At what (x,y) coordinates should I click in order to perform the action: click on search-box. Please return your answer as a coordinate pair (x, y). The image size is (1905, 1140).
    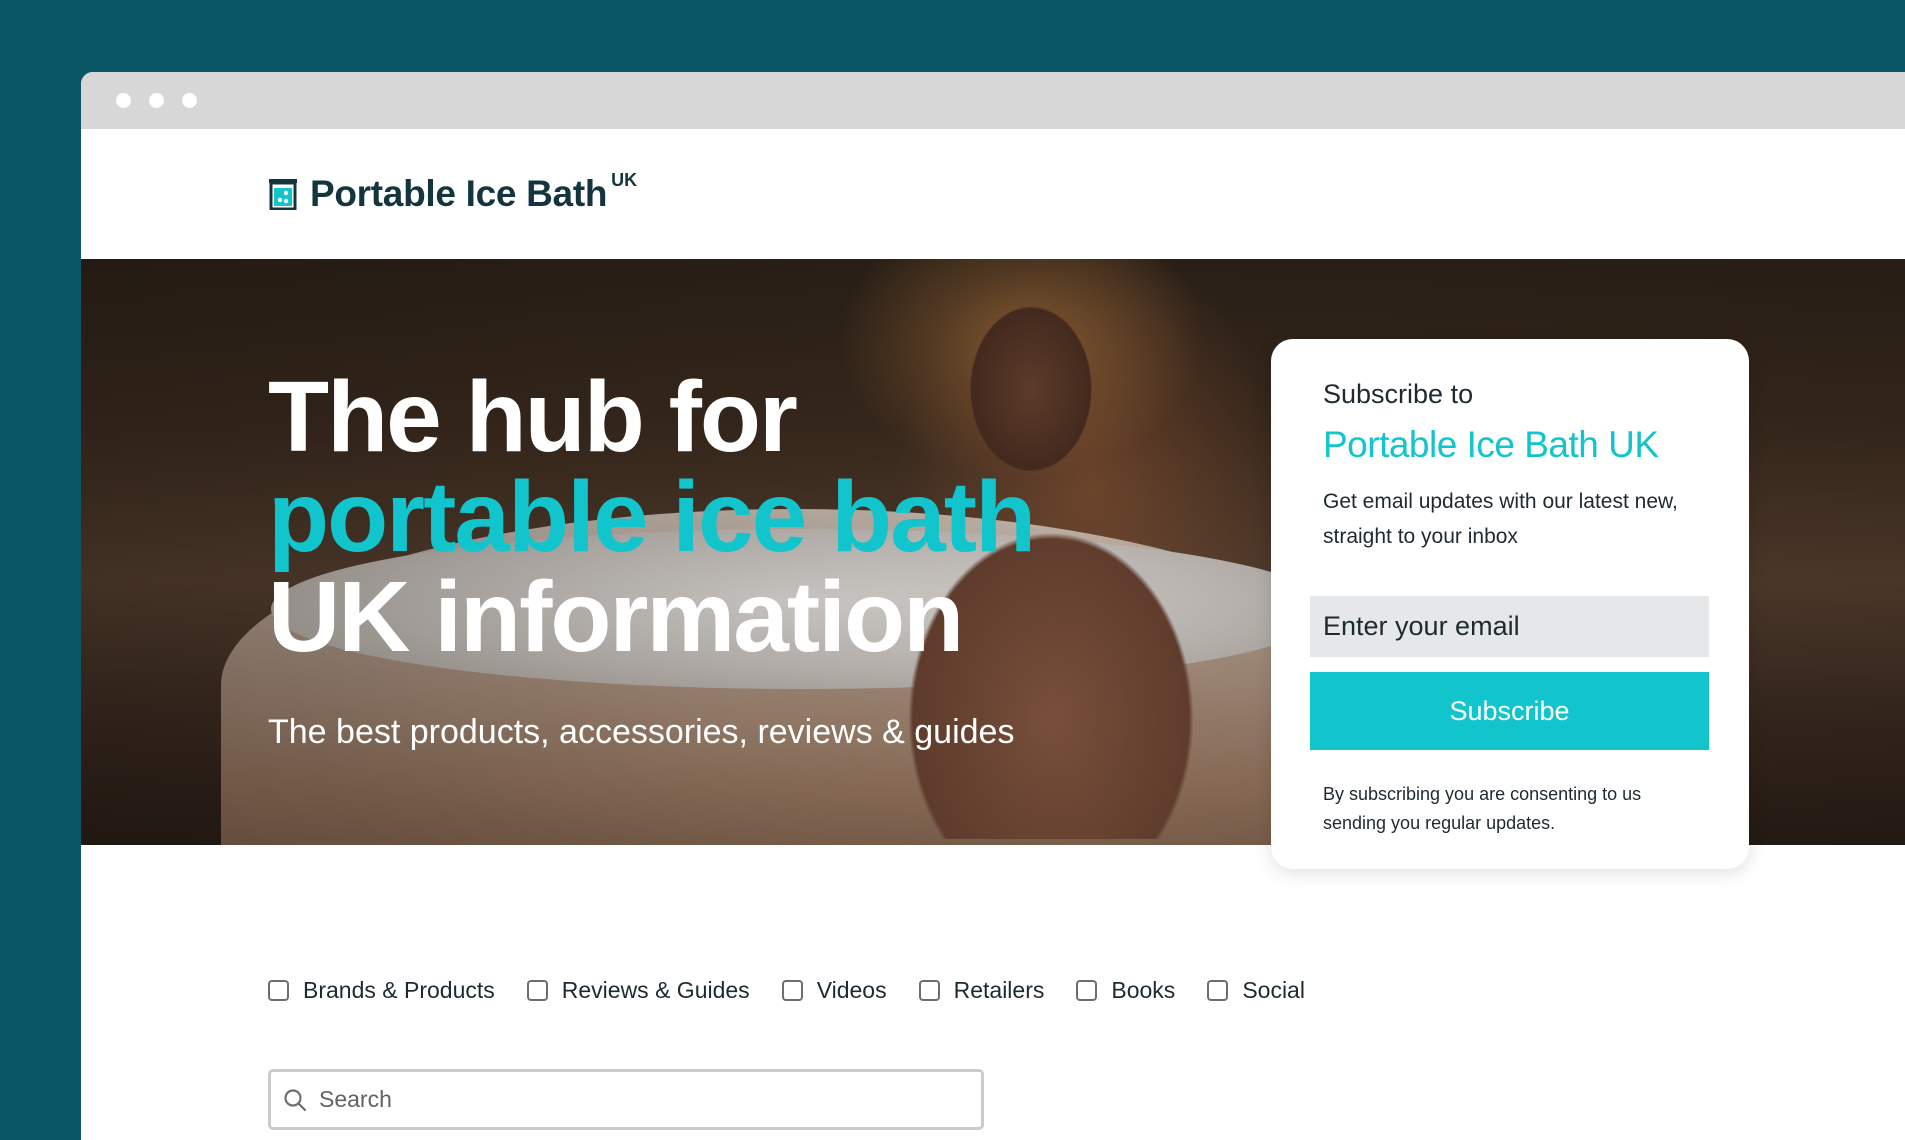
    Looking at the image, I should click on (626, 1099).